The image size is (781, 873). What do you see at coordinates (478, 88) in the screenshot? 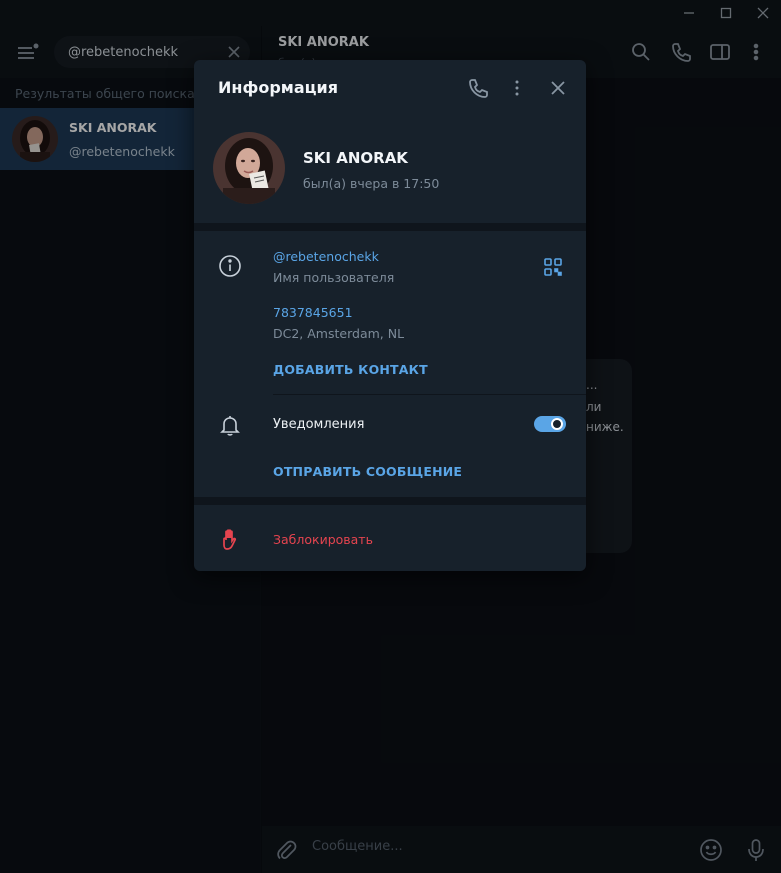
I see `phone-icon` at bounding box center [478, 88].